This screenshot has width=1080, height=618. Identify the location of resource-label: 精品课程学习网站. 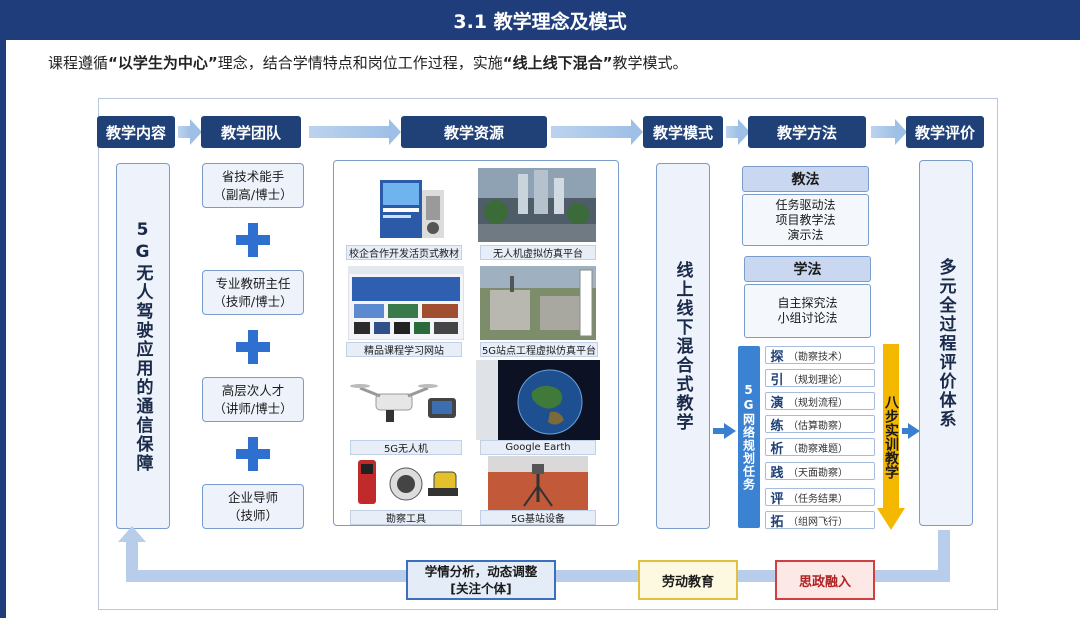
(404, 349).